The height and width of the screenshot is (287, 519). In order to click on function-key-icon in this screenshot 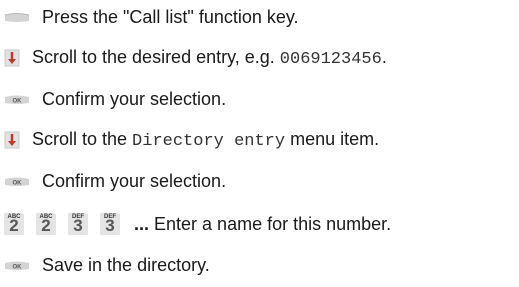, I will do `click(17, 17)`.